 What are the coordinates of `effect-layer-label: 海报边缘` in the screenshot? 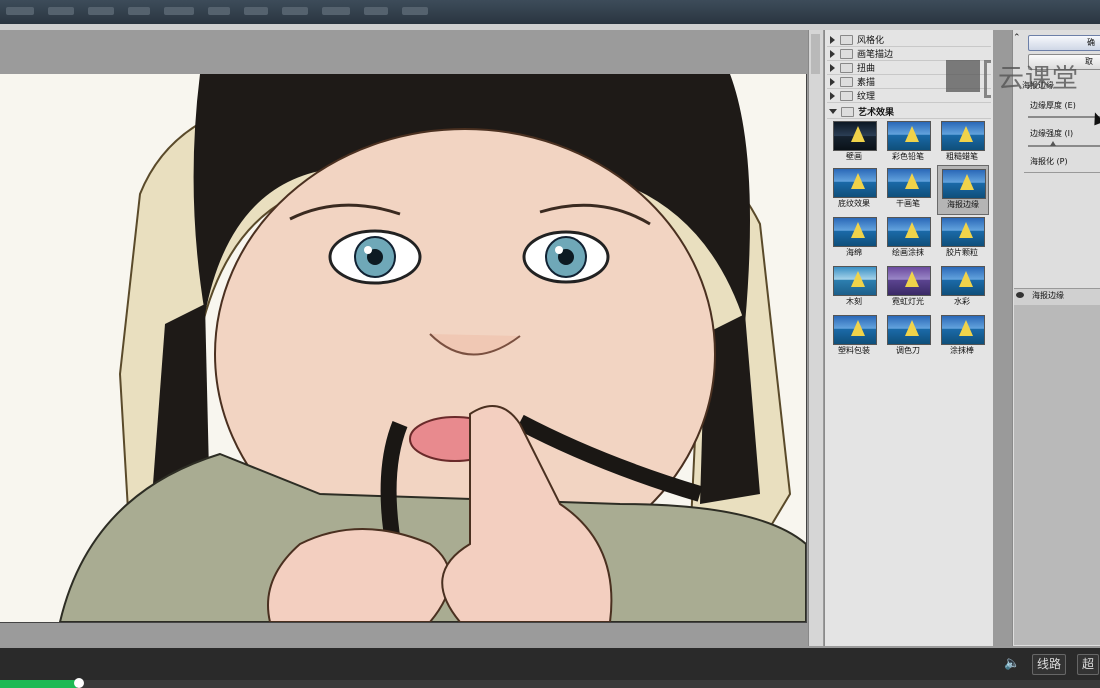 It's located at (1048, 295).